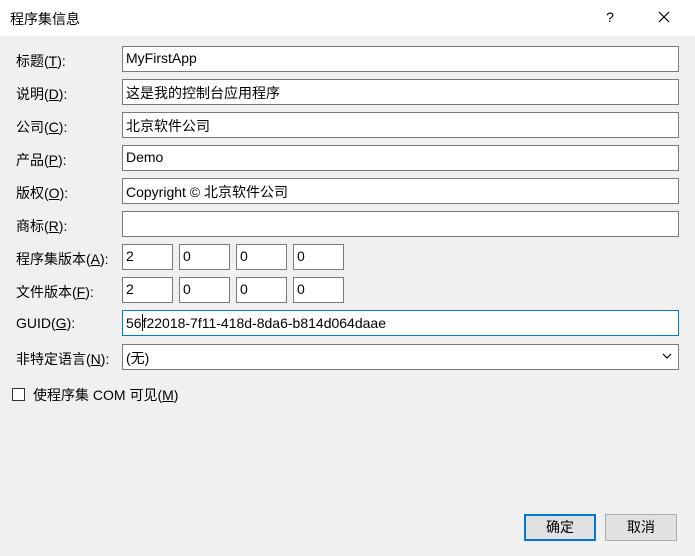 The width and height of the screenshot is (695, 556). I want to click on ok-button: 确定, so click(560, 527).